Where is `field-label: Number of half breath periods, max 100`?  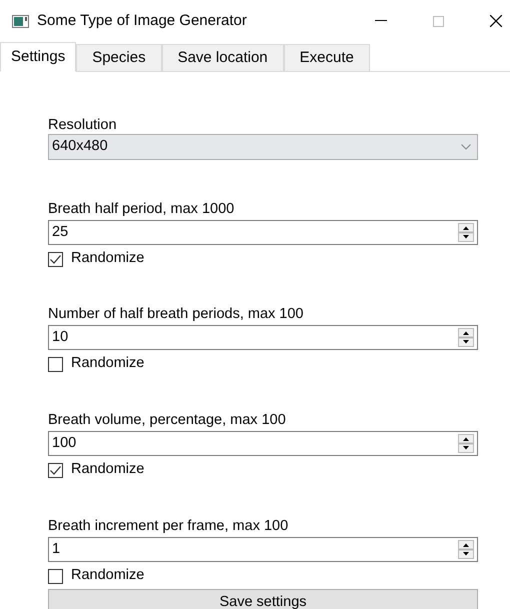 field-label: Number of half breath periods, max 100 is located at coordinates (176, 314).